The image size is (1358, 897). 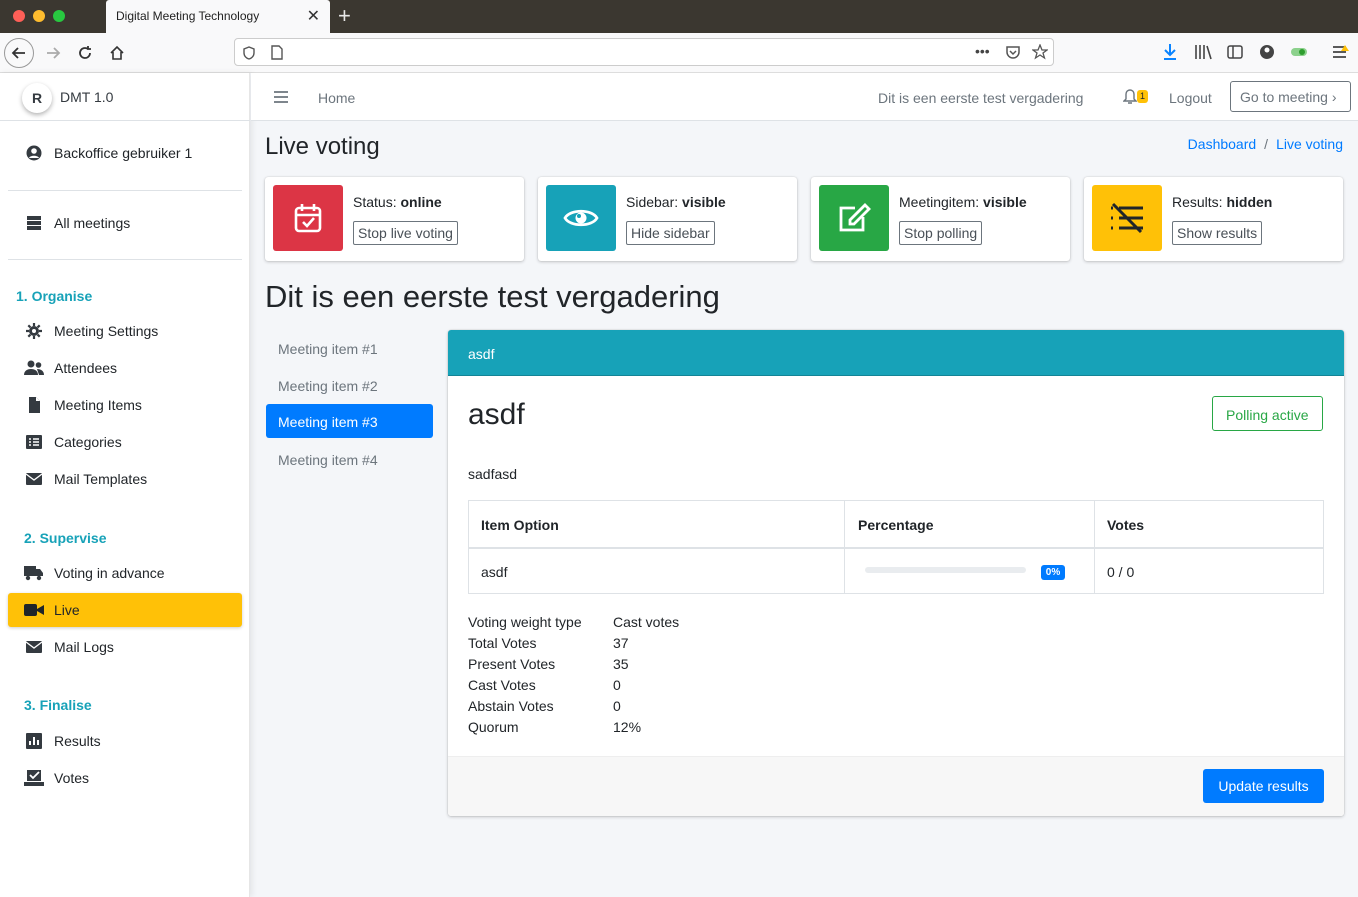 I want to click on stat-value: 37, so click(x=621, y=643).